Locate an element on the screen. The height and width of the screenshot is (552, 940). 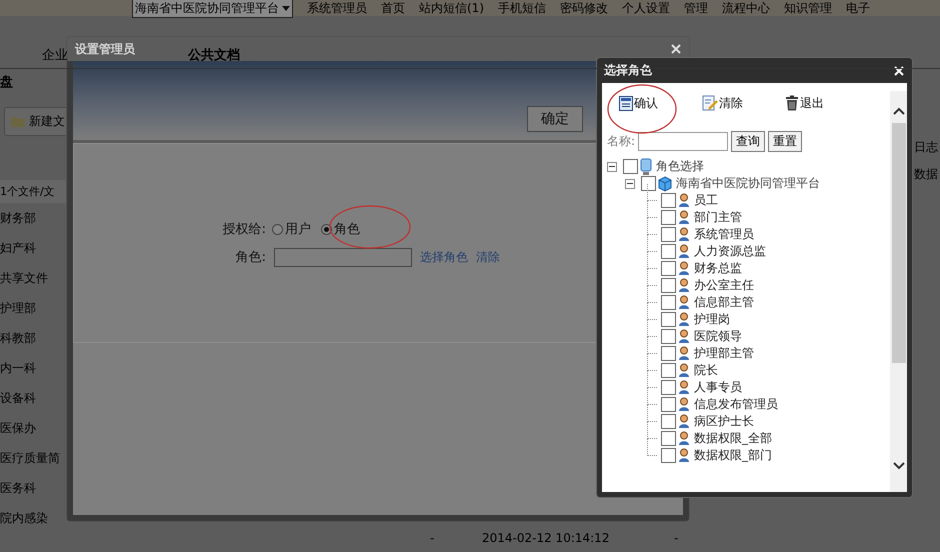
field-label: 角色: is located at coordinates (250, 257).